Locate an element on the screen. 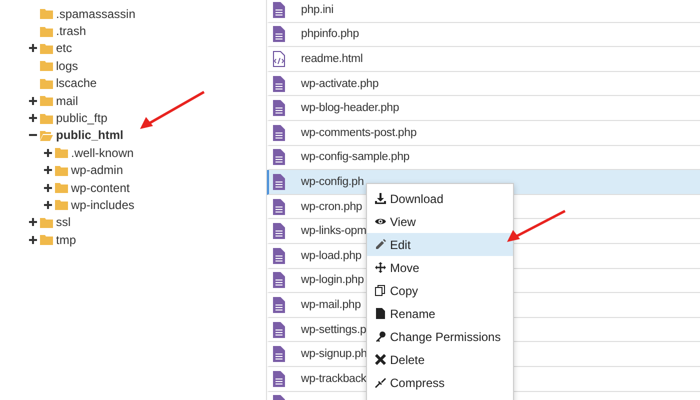 Image resolution: width=700 pixels, height=400 pixels. file-name: wp-signup.ph is located at coordinates (334, 354).